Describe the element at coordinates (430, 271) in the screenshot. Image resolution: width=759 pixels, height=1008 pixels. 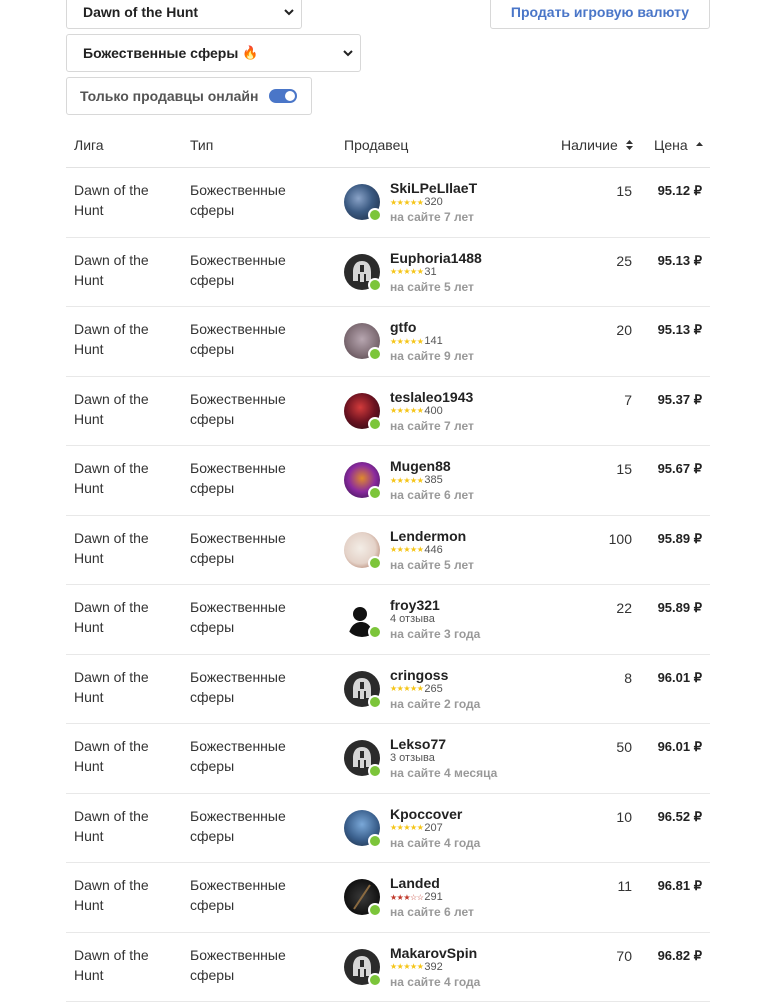
I see `review-count: 31` at that location.